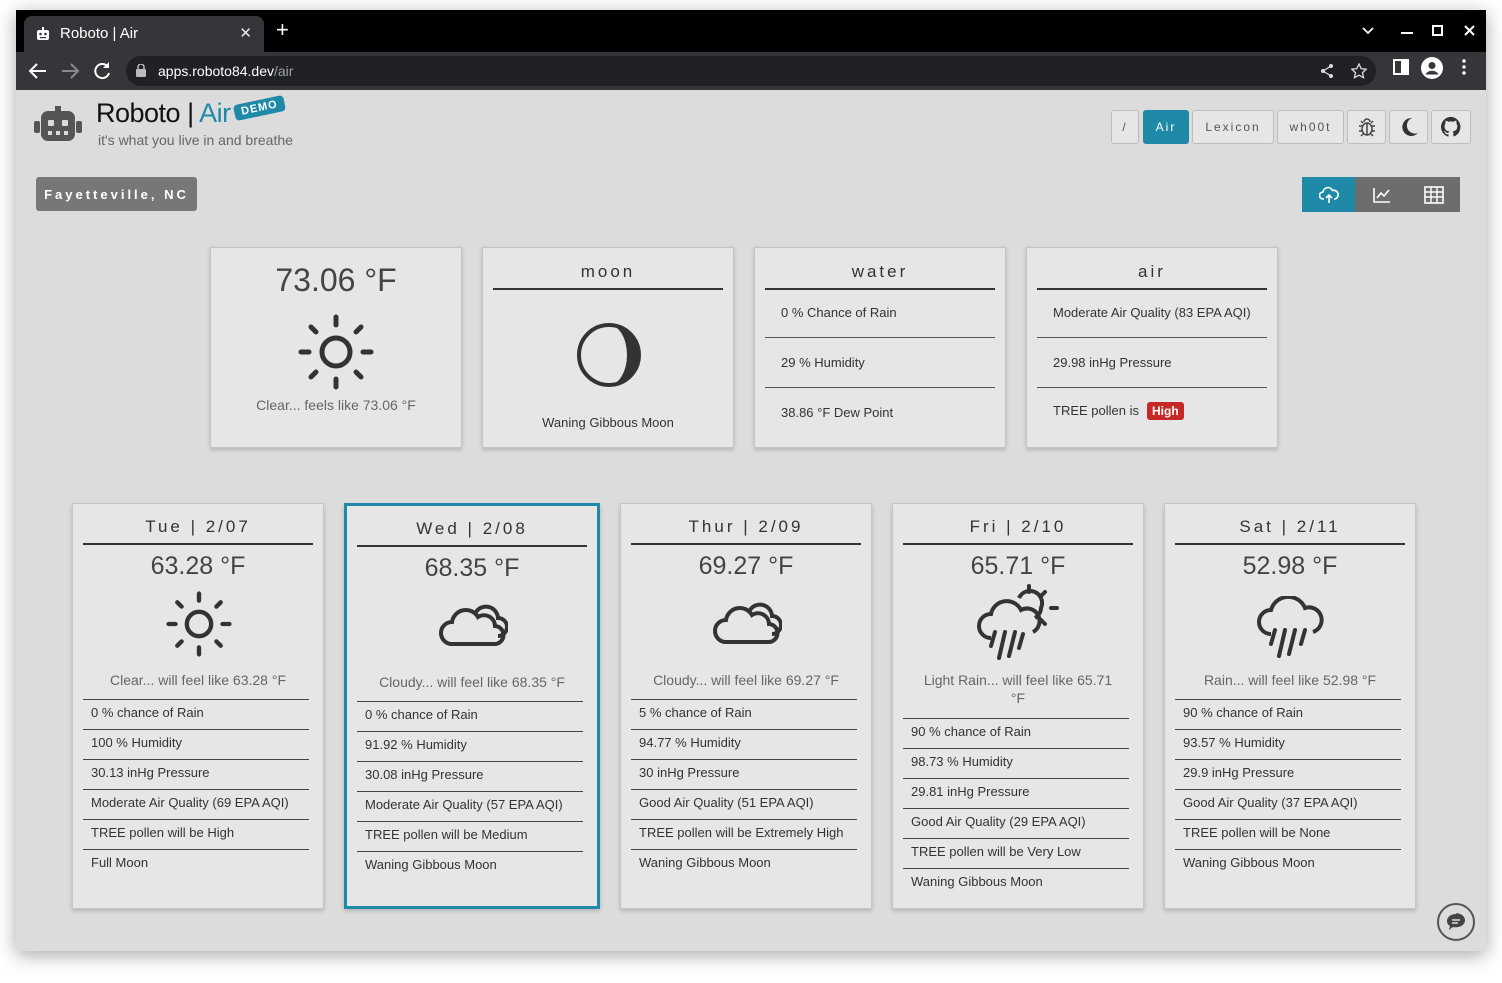 Image resolution: width=1502 pixels, height=983 pixels. What do you see at coordinates (880, 276) in the screenshot?
I see `water-card-title: water` at bounding box center [880, 276].